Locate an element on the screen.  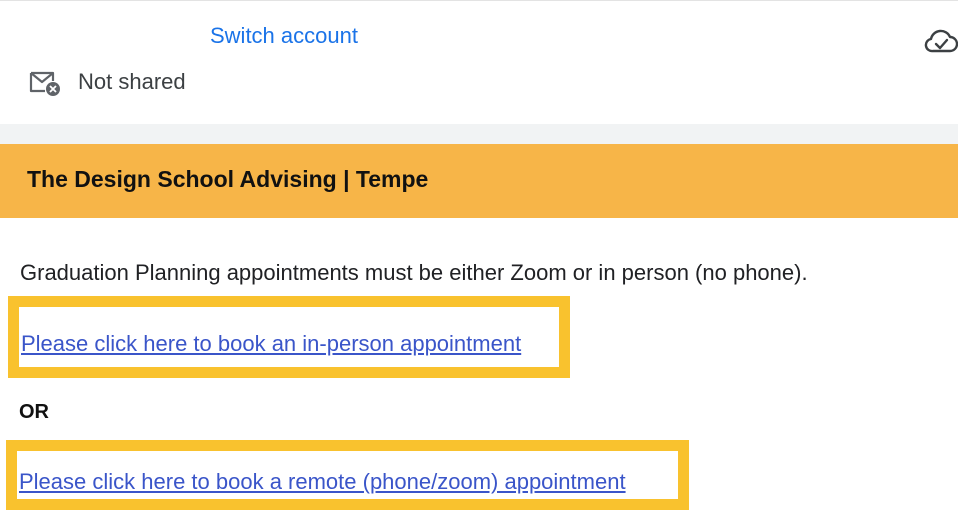
share-status-row: Not shared is located at coordinates (107, 82).